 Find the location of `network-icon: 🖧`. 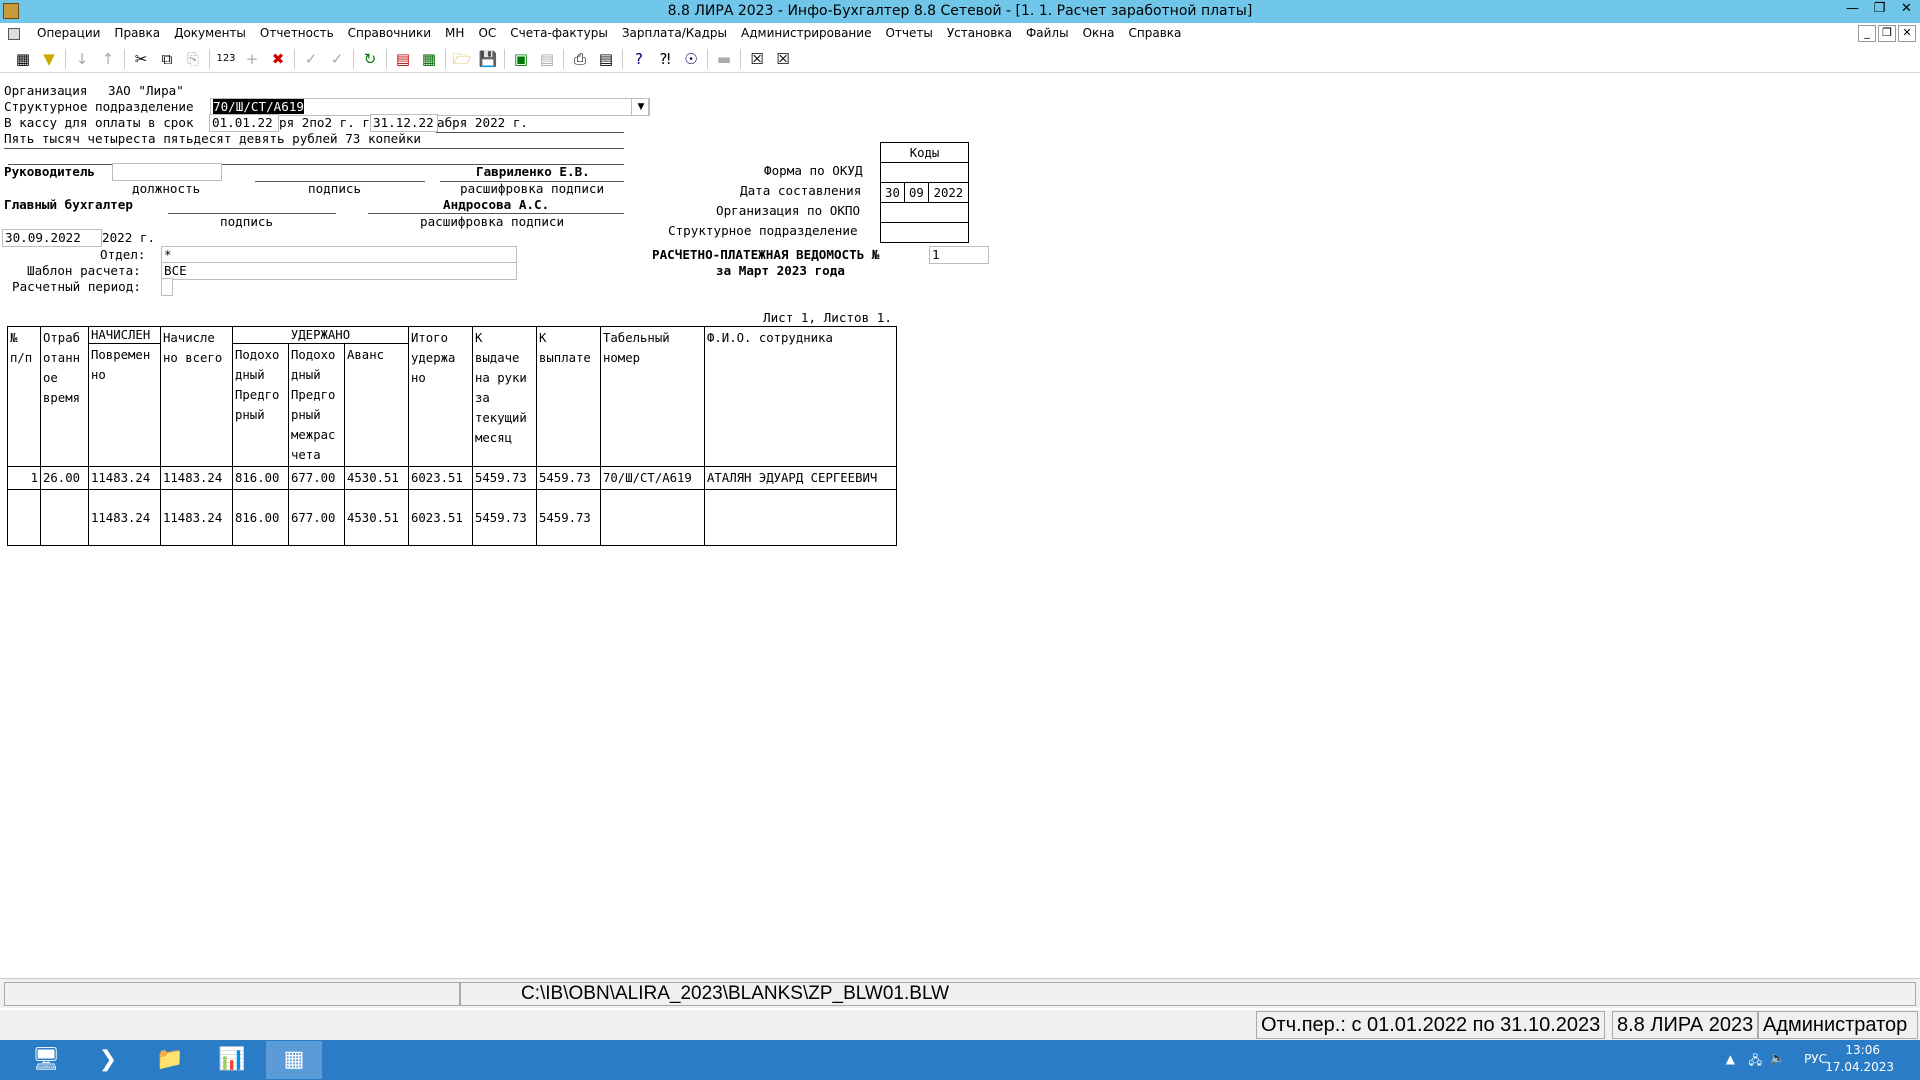

network-icon: 🖧 is located at coordinates (1755, 1061).